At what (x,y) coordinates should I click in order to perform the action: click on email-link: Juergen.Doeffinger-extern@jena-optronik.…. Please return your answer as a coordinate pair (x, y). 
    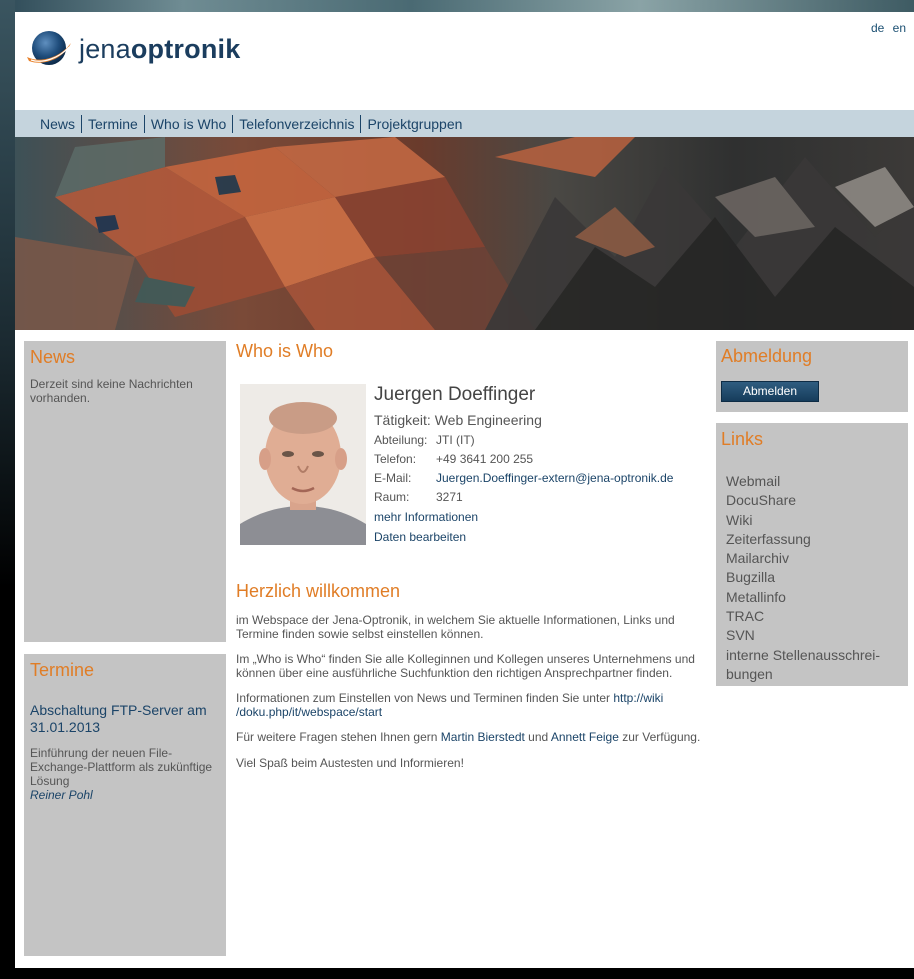
    Looking at the image, I should click on (554, 478).